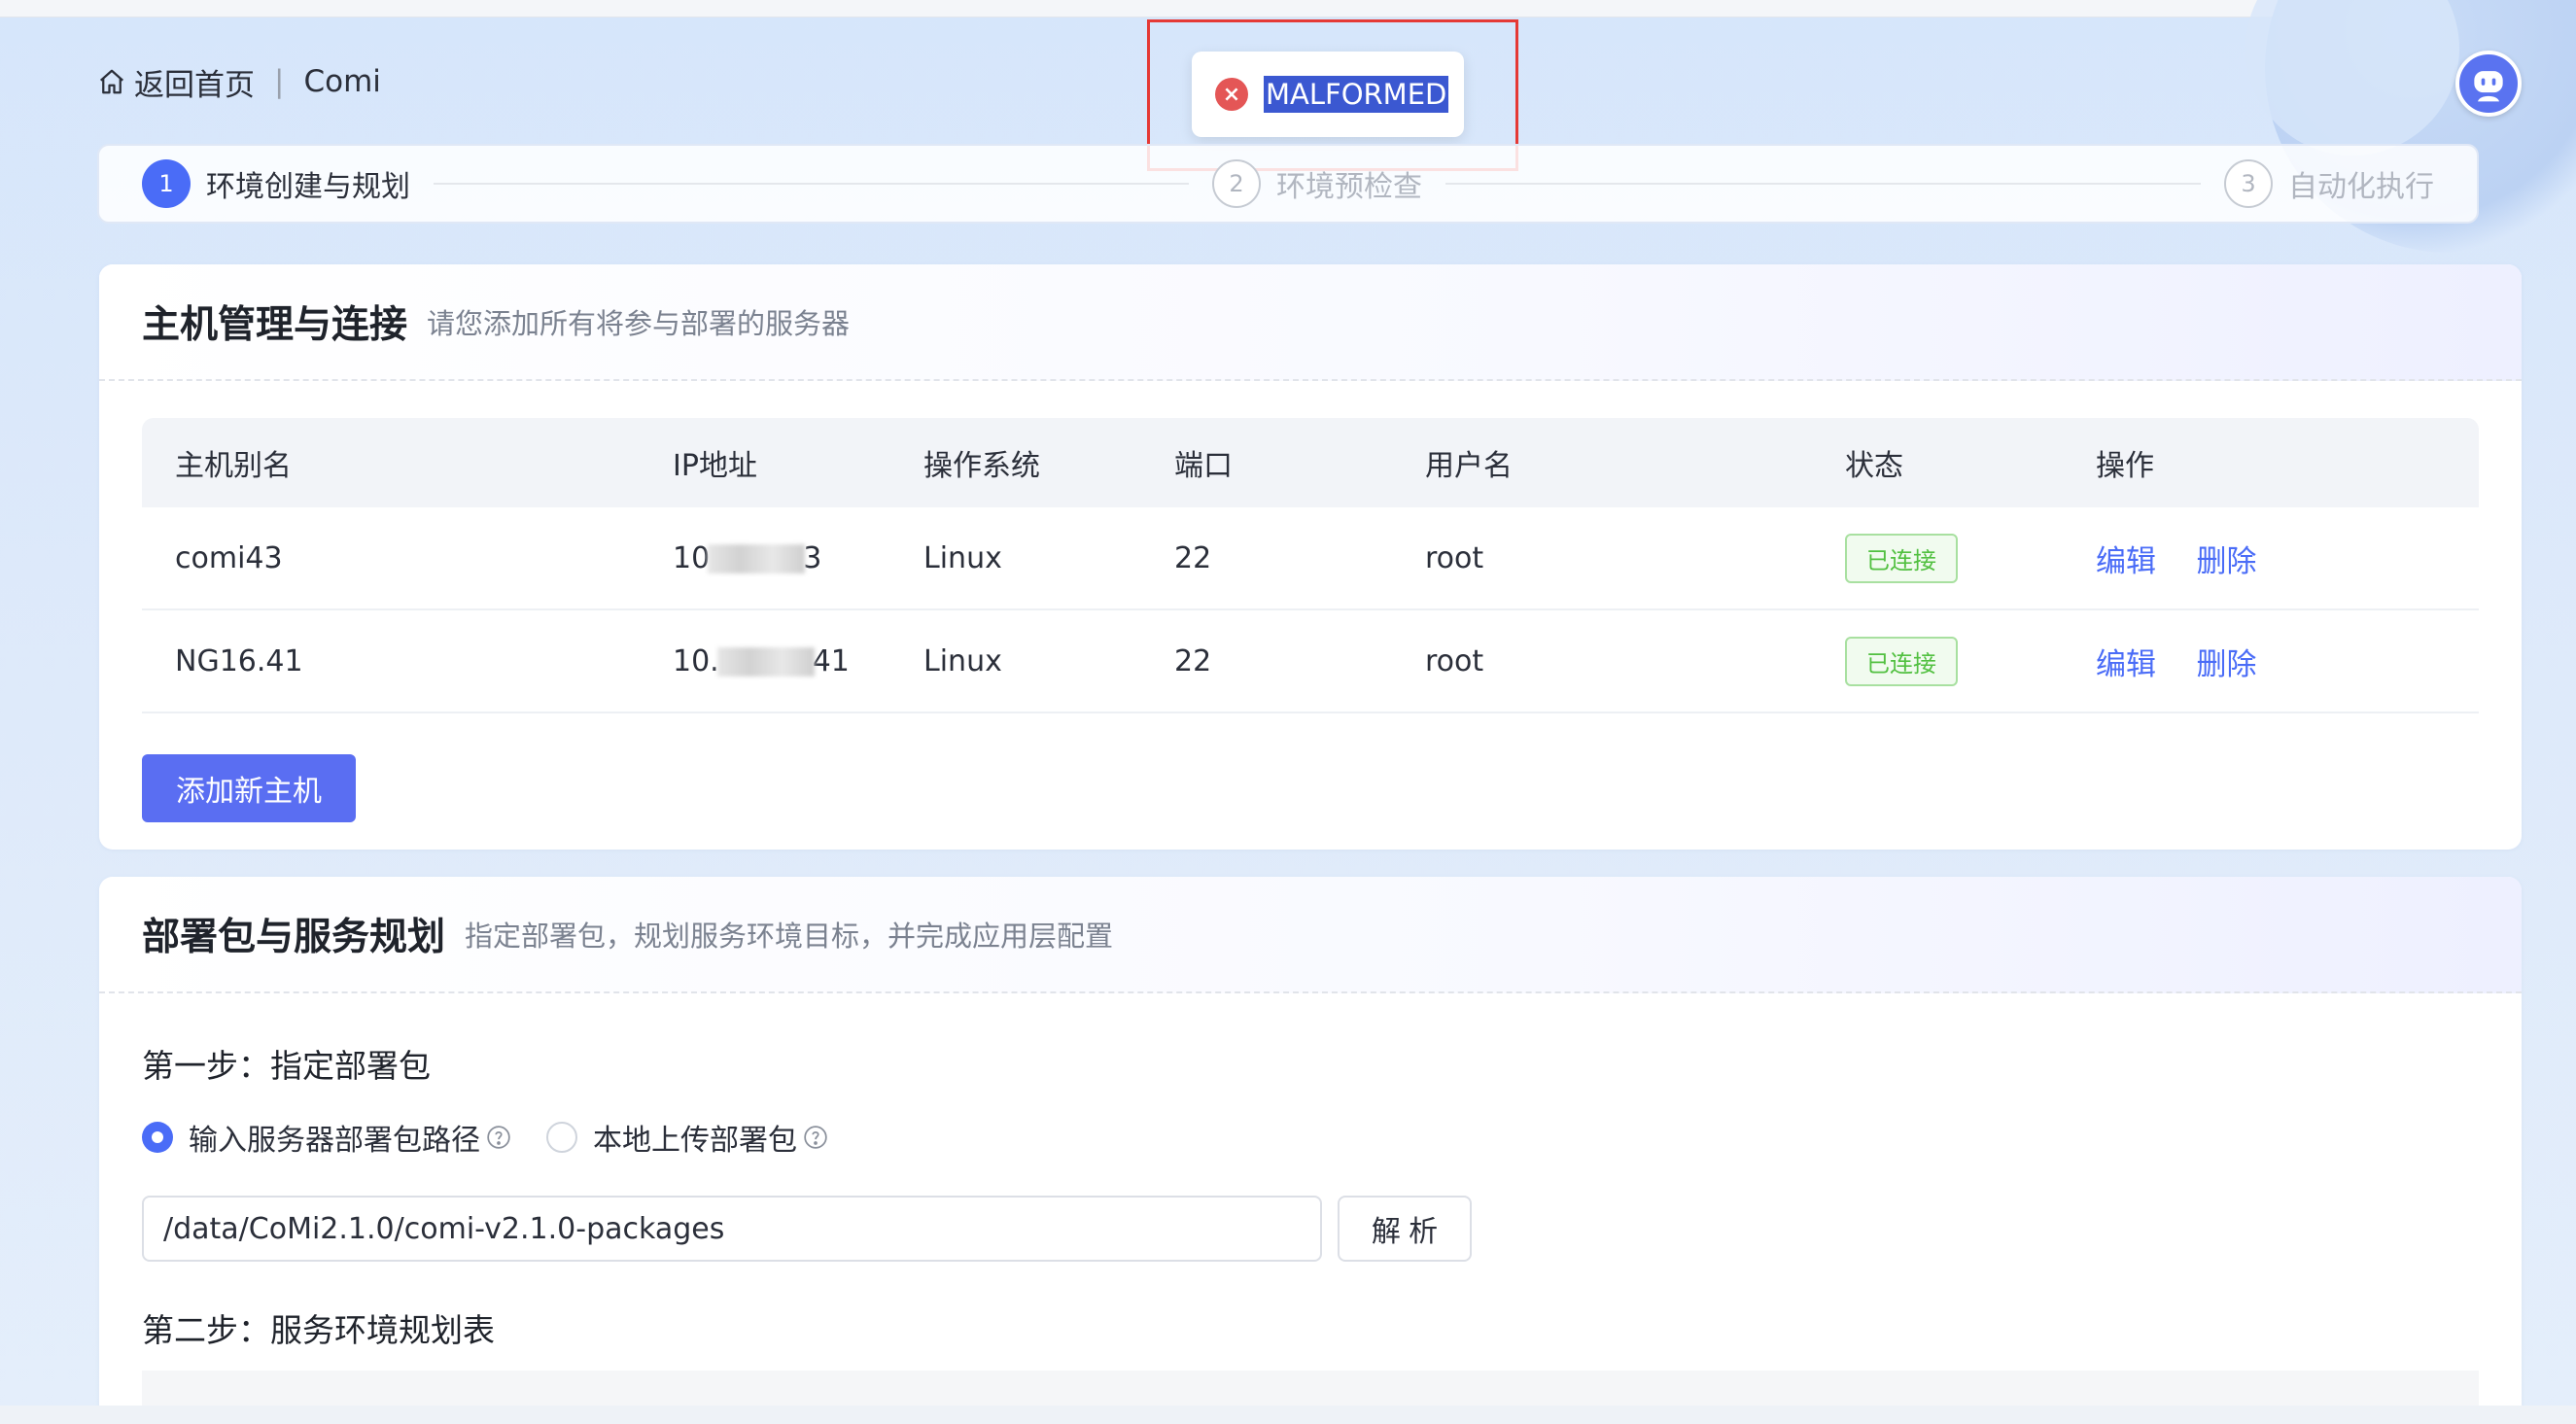  I want to click on home-link: 返回首页, so click(176, 82).